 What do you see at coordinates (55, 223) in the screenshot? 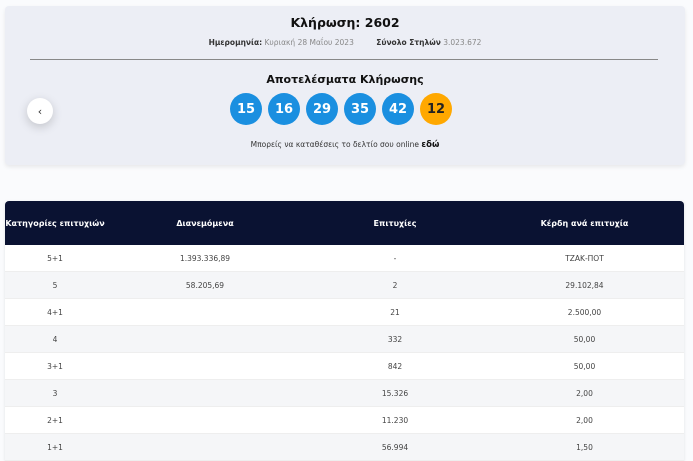
I see `header-category: Κατηγορίες επιτυχιών` at bounding box center [55, 223].